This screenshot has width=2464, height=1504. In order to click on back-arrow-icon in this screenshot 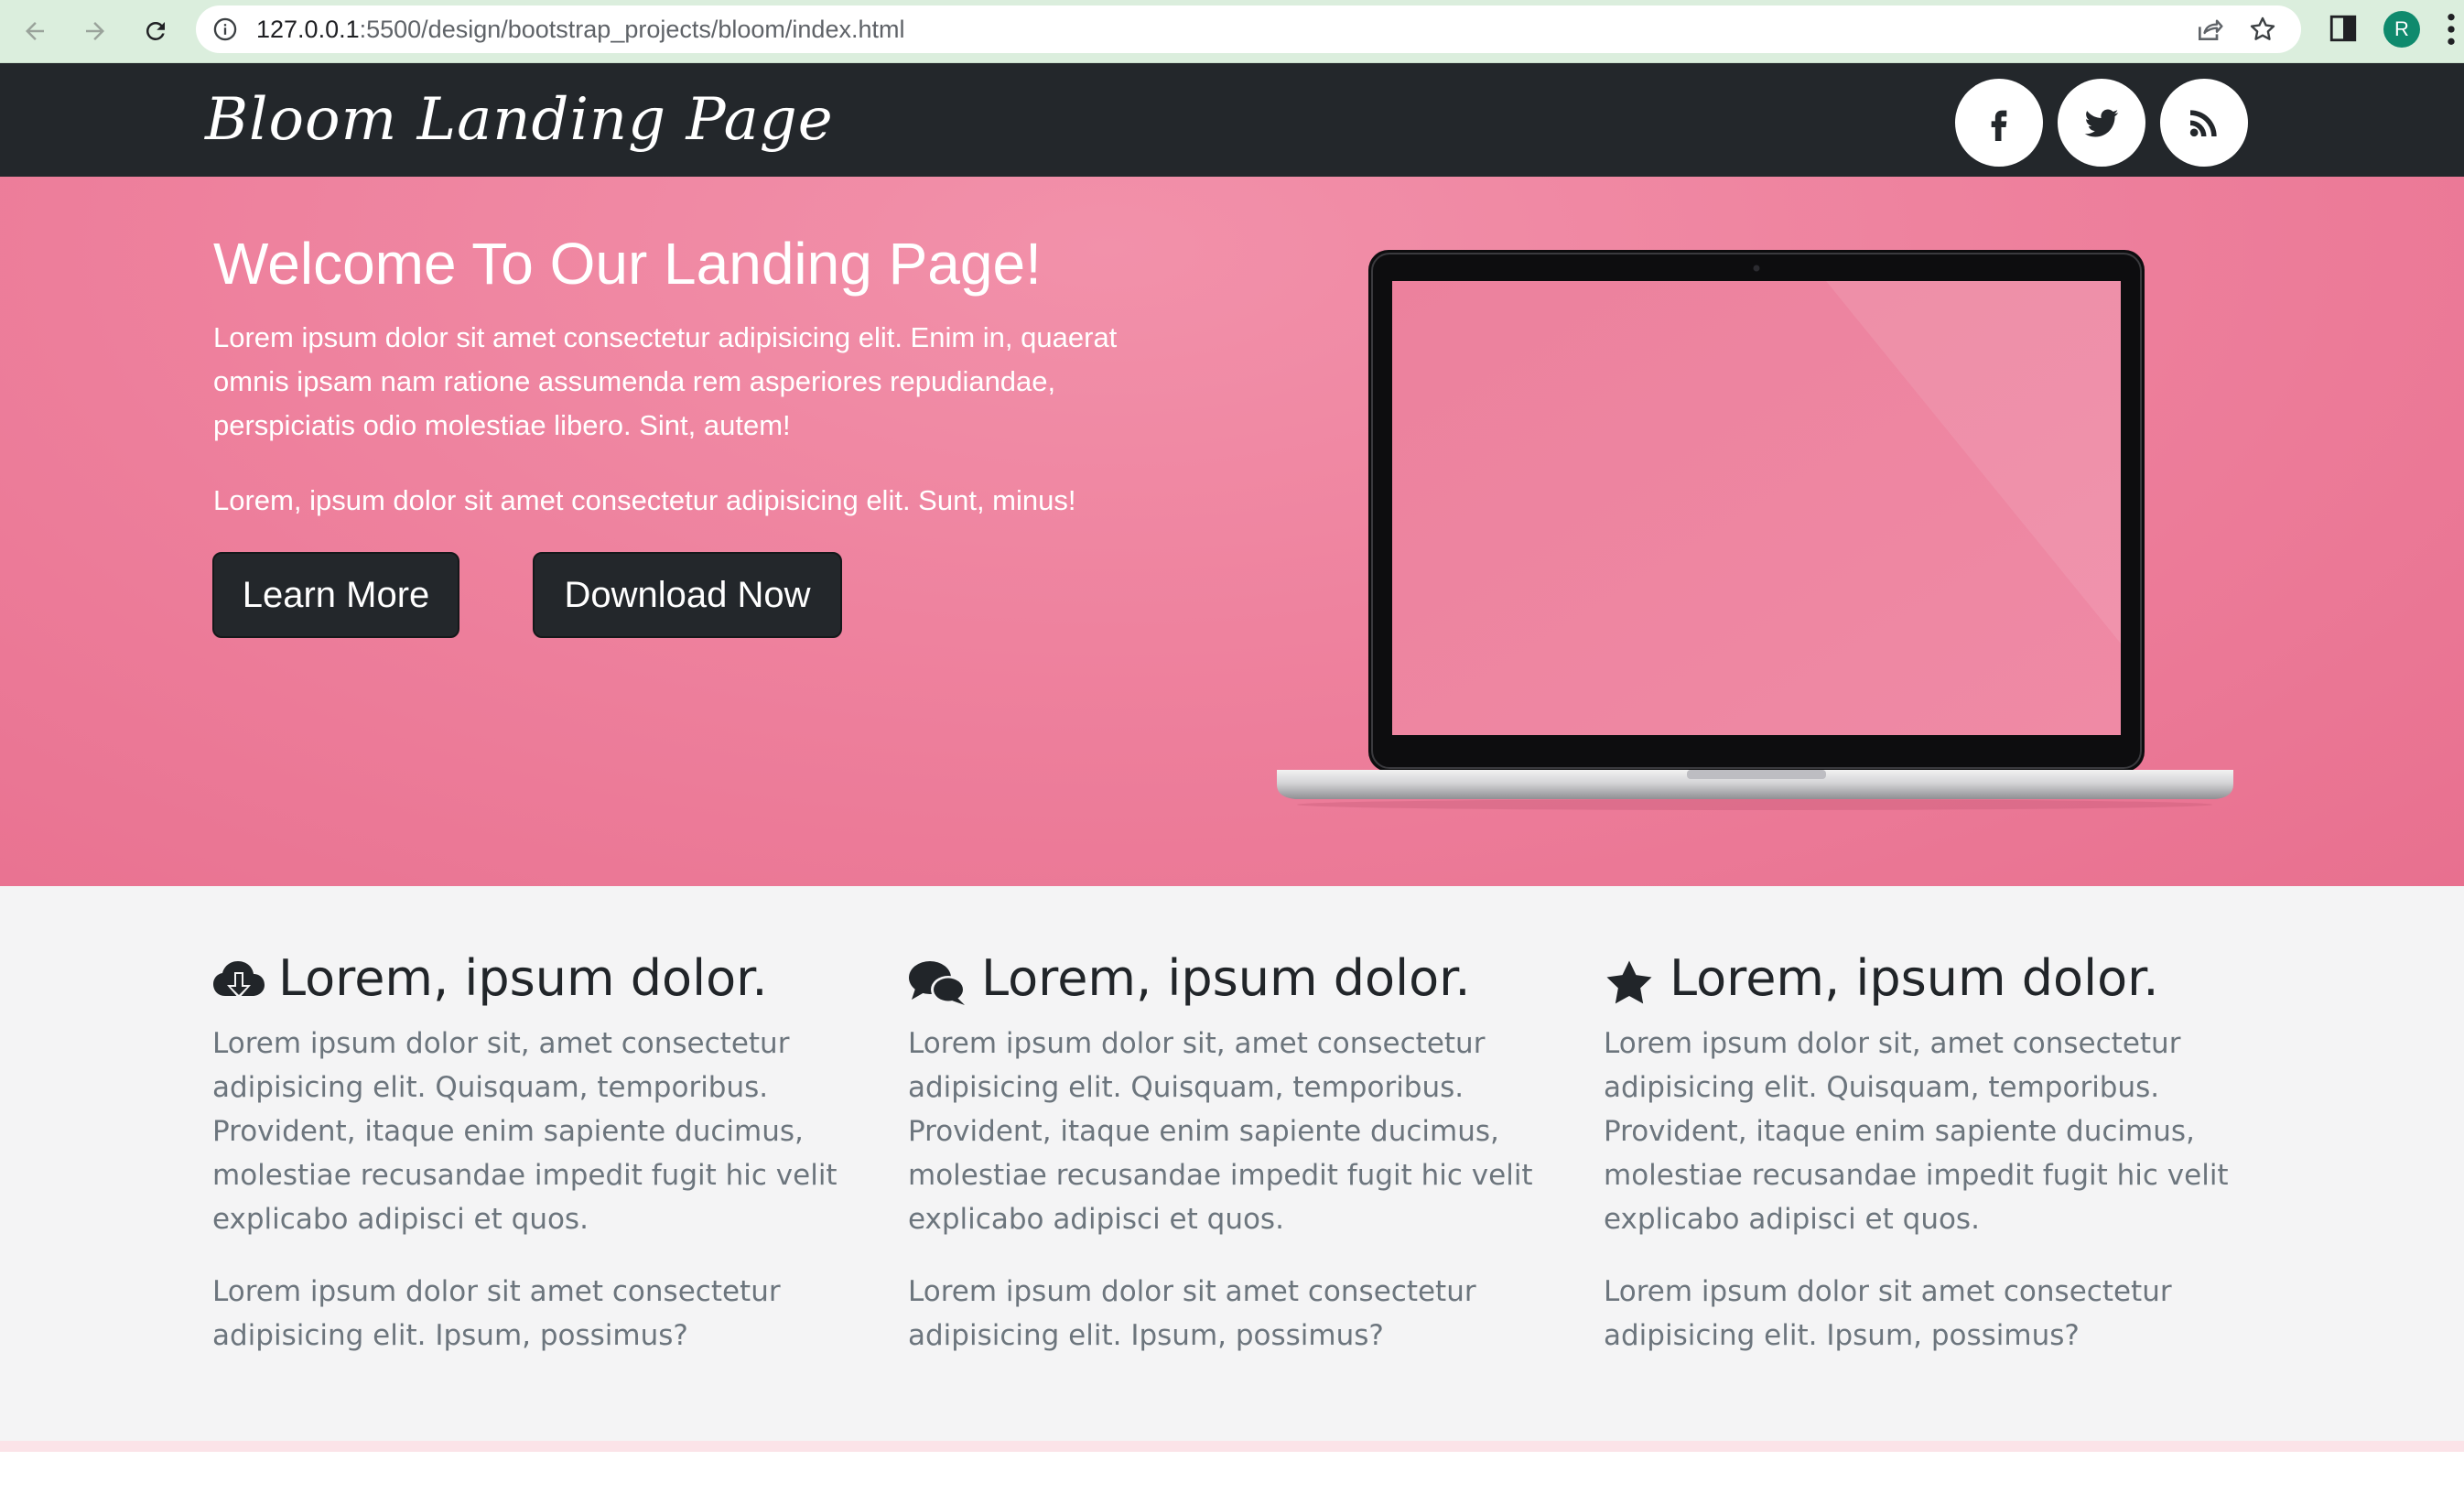, I will do `click(35, 31)`.